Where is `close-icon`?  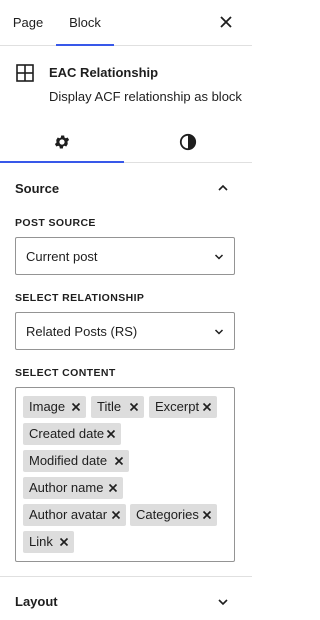 close-icon is located at coordinates (226, 22).